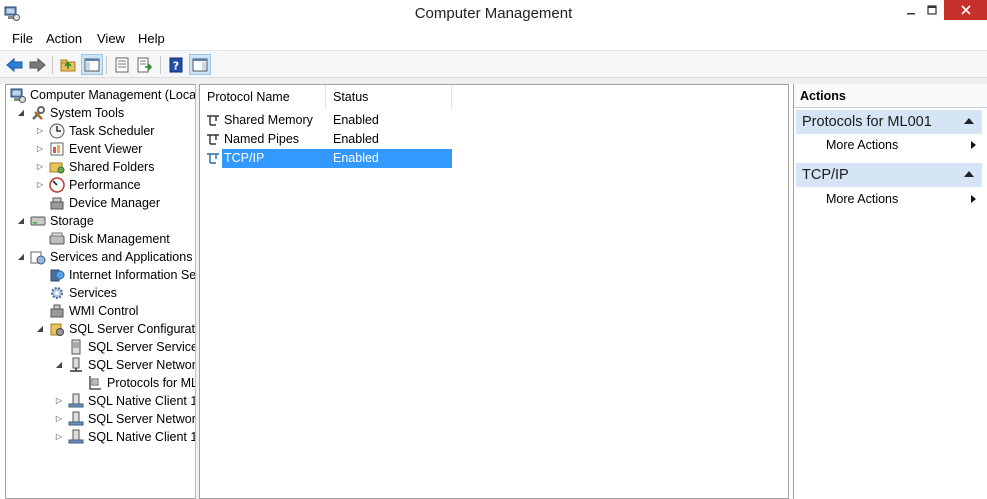 This screenshot has height=499, width=987. I want to click on help-button: ?, so click(176, 64).